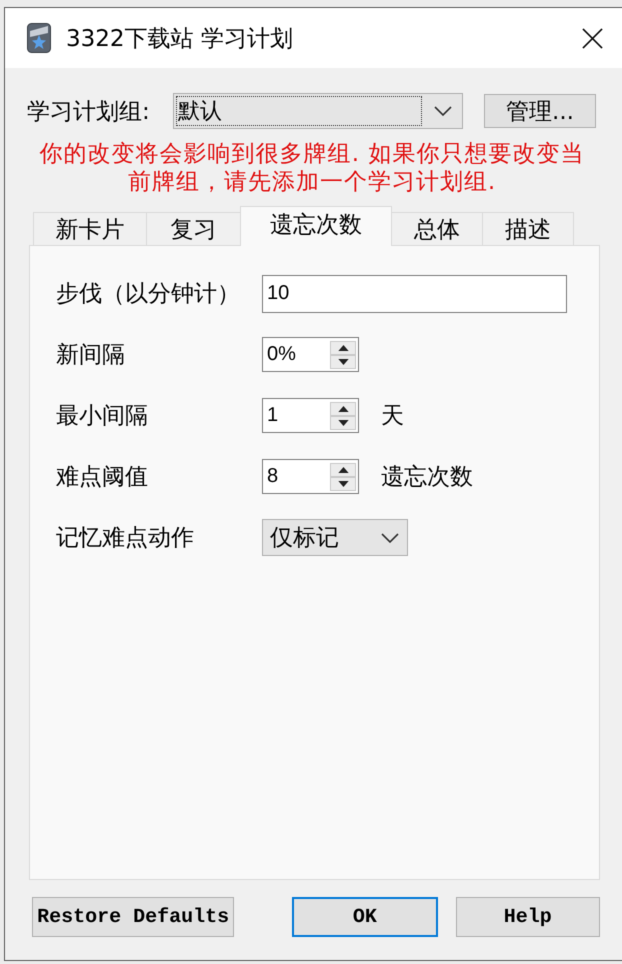  What do you see at coordinates (125, 538) in the screenshot?
I see `field-label: 记忆难点动作` at bounding box center [125, 538].